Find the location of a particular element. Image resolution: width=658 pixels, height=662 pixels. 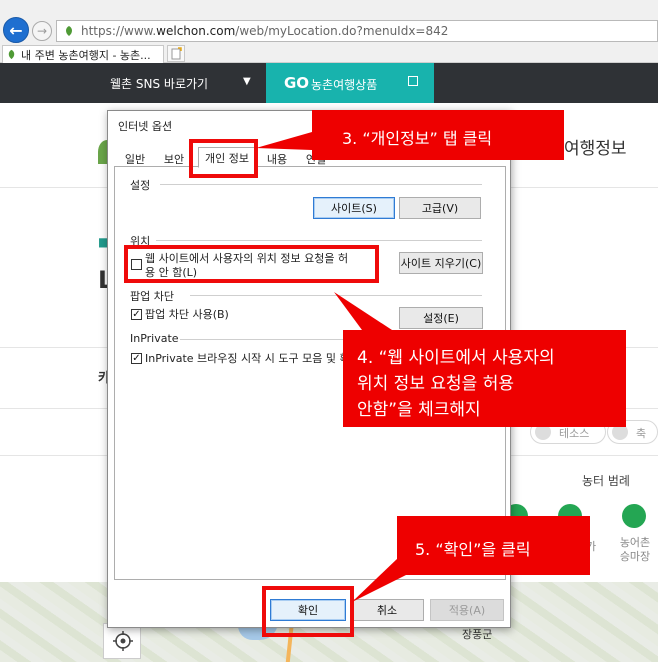

external-link-icon is located at coordinates (413, 81).